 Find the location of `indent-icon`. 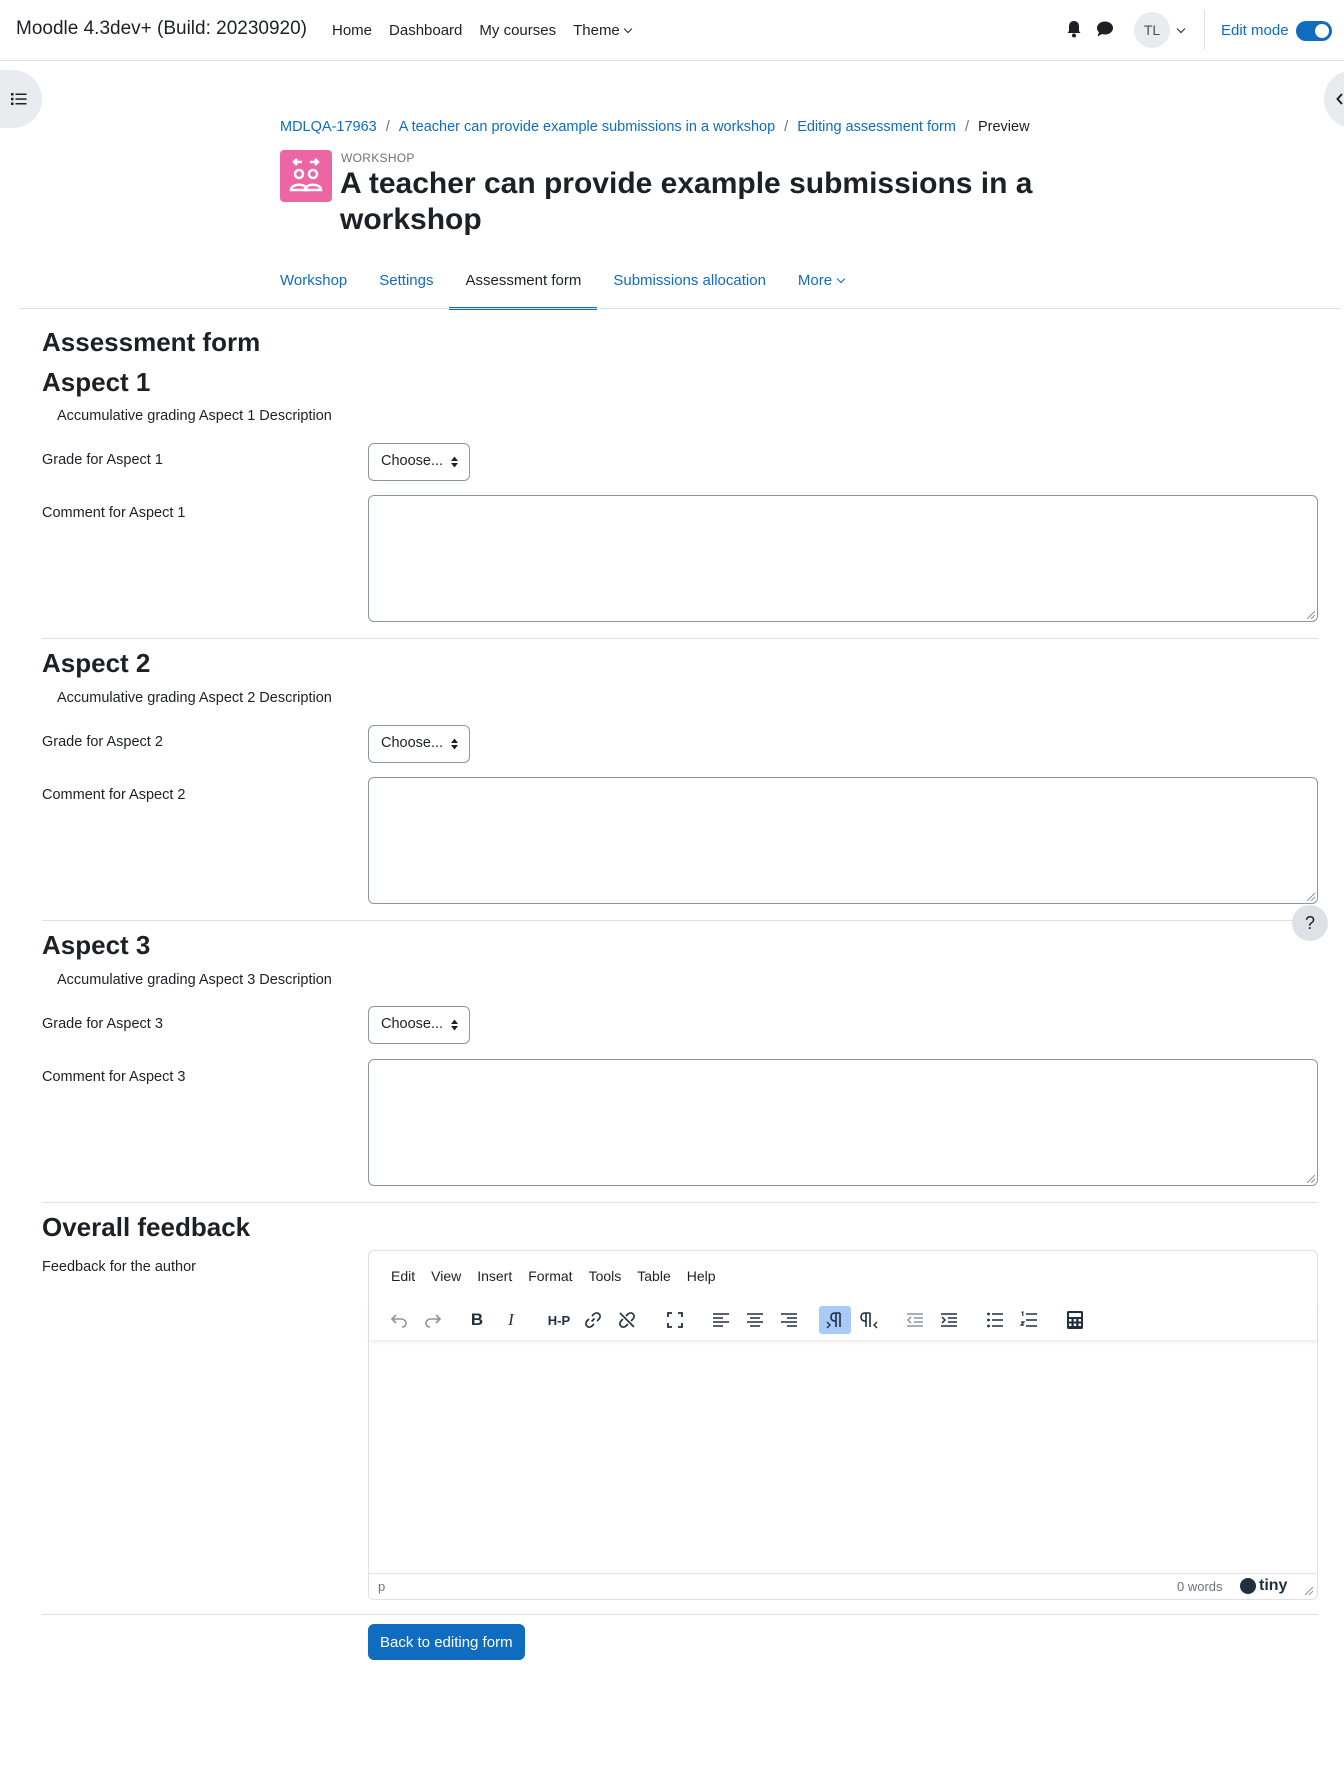

indent-icon is located at coordinates (949, 1320).